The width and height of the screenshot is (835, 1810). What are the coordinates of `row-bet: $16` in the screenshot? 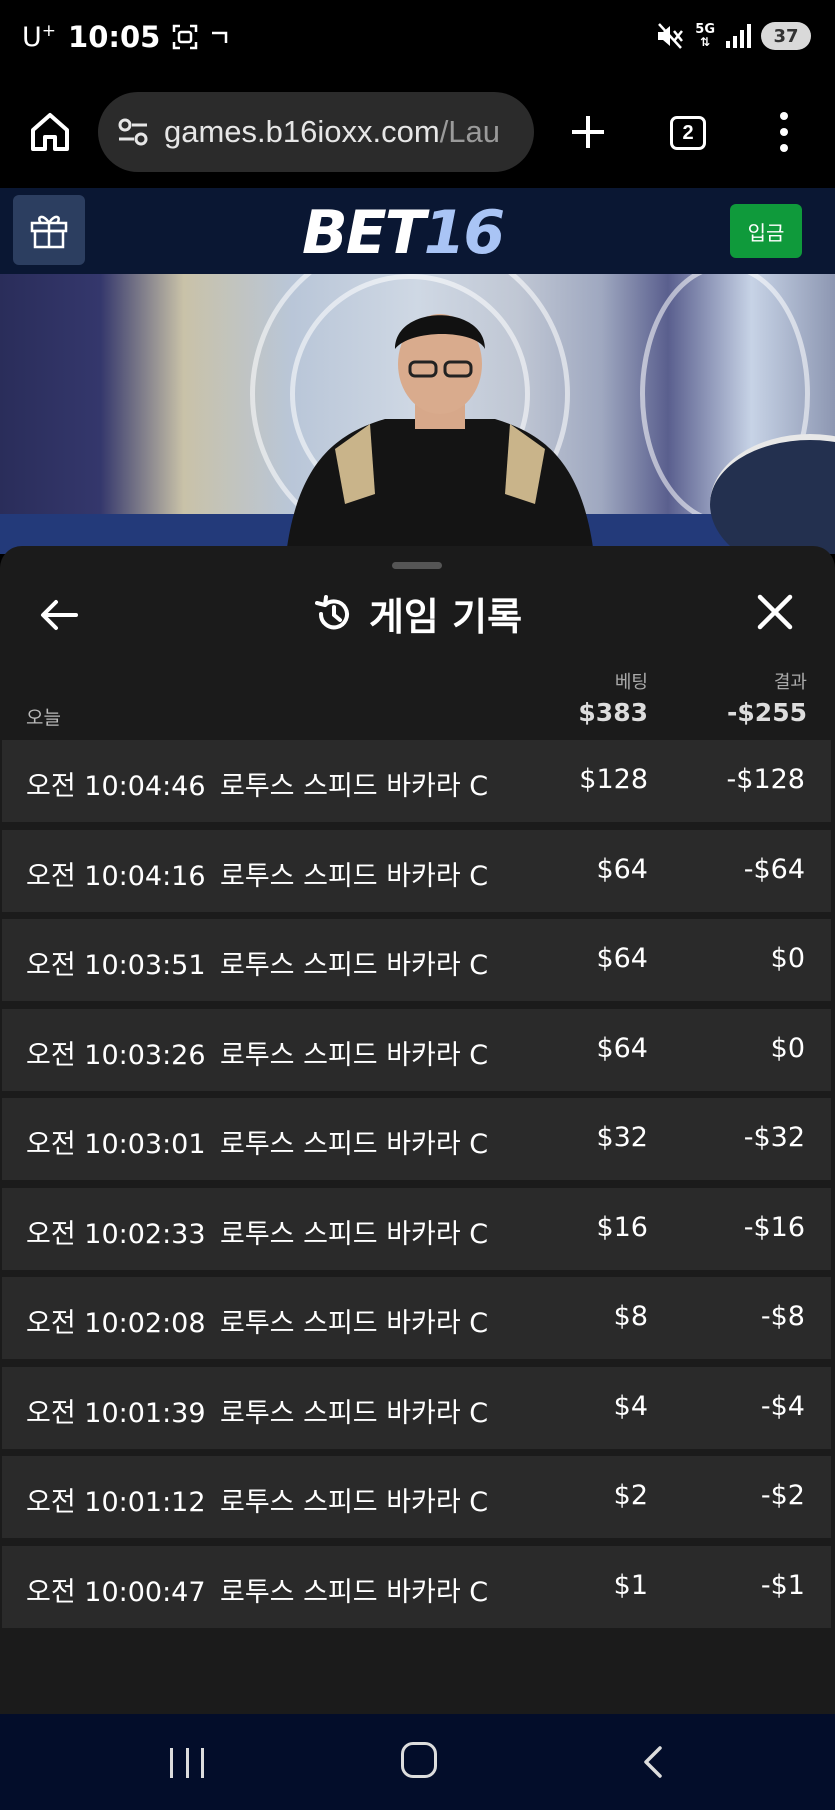 It's located at (622, 1227).